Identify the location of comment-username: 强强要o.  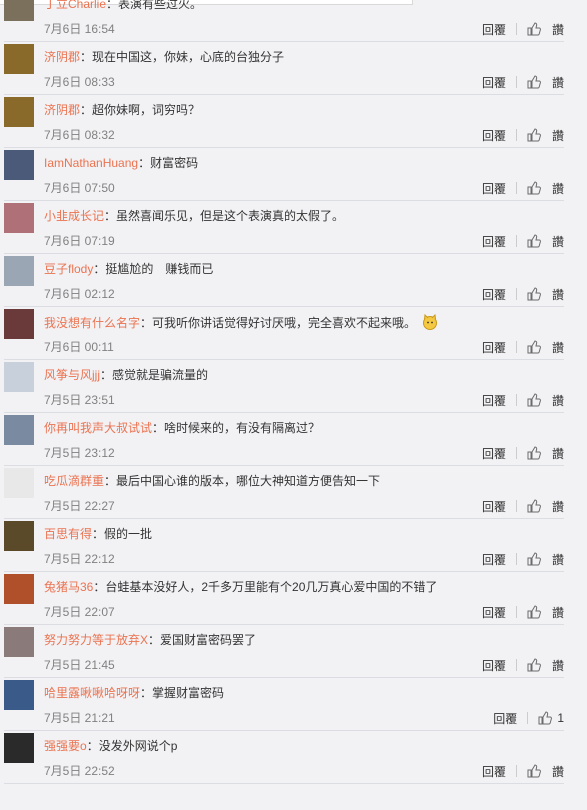
(65, 746).